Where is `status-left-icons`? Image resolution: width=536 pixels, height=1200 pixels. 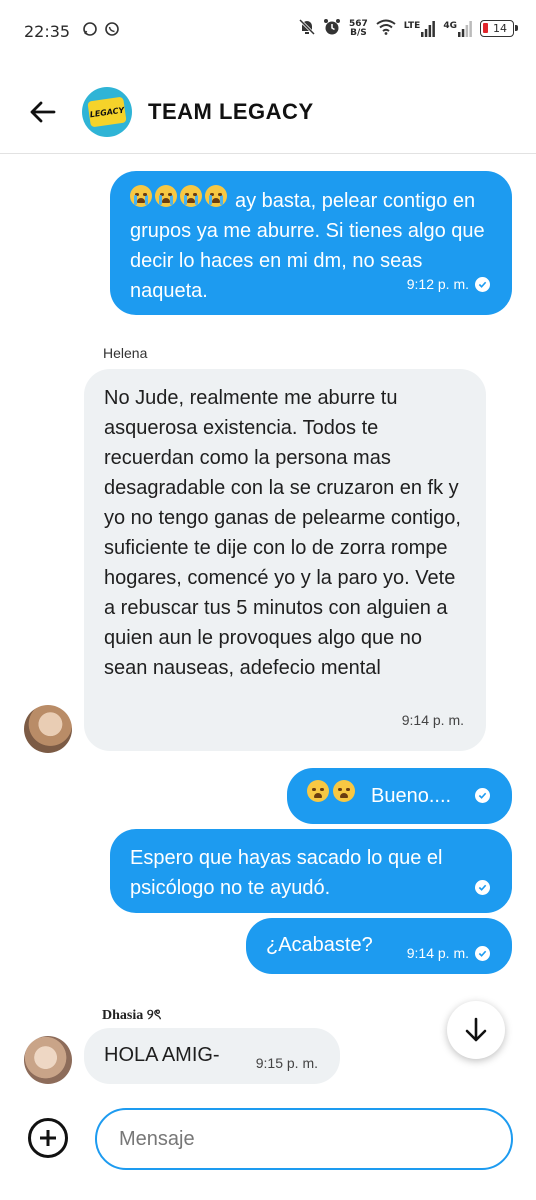
status-left-icons is located at coordinates (101, 31).